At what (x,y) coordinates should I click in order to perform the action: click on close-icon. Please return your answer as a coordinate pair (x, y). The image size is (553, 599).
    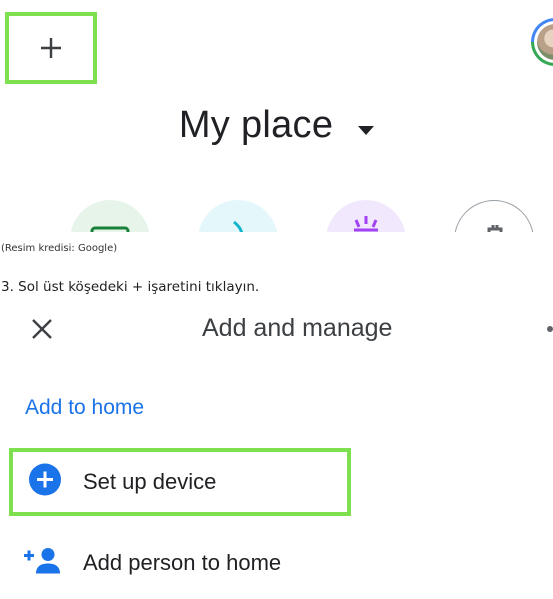
    Looking at the image, I should click on (42, 331).